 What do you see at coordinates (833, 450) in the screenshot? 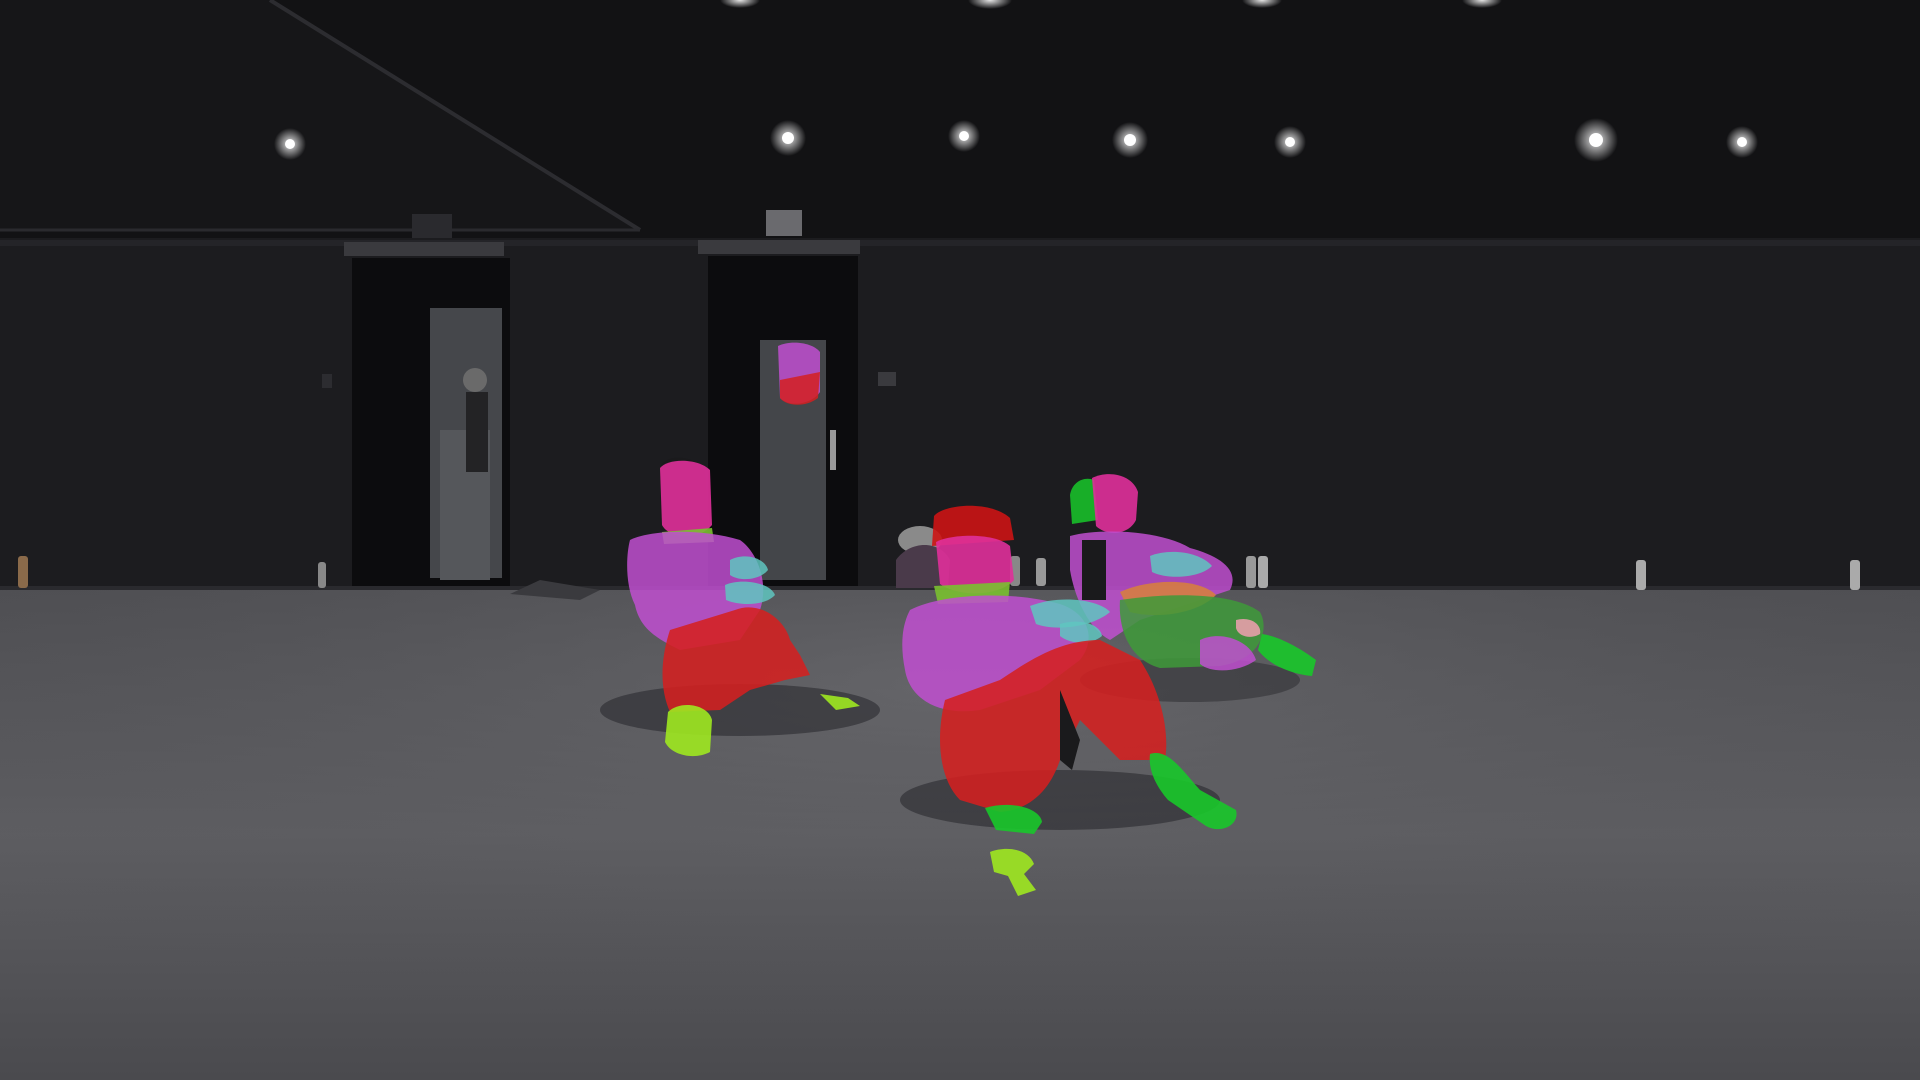
I see `door-handle` at bounding box center [833, 450].